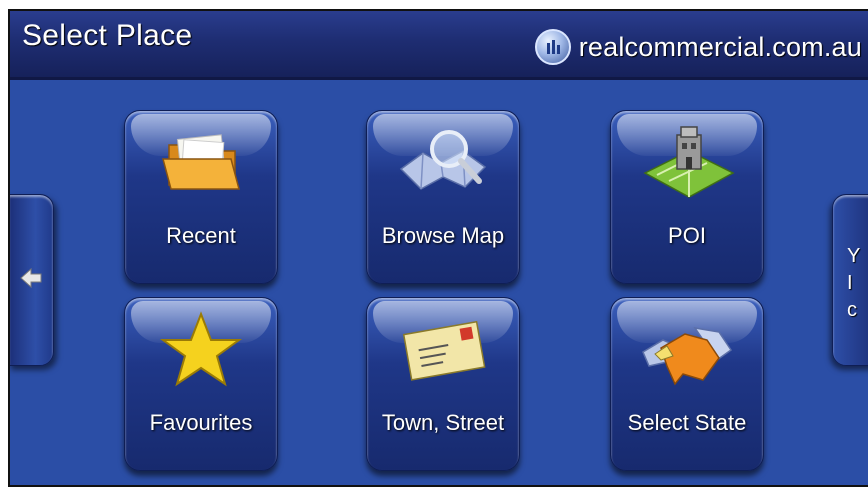 This screenshot has width=868, height=492. Describe the element at coordinates (552, 47) in the screenshot. I see `brand-logo-icon` at that location.